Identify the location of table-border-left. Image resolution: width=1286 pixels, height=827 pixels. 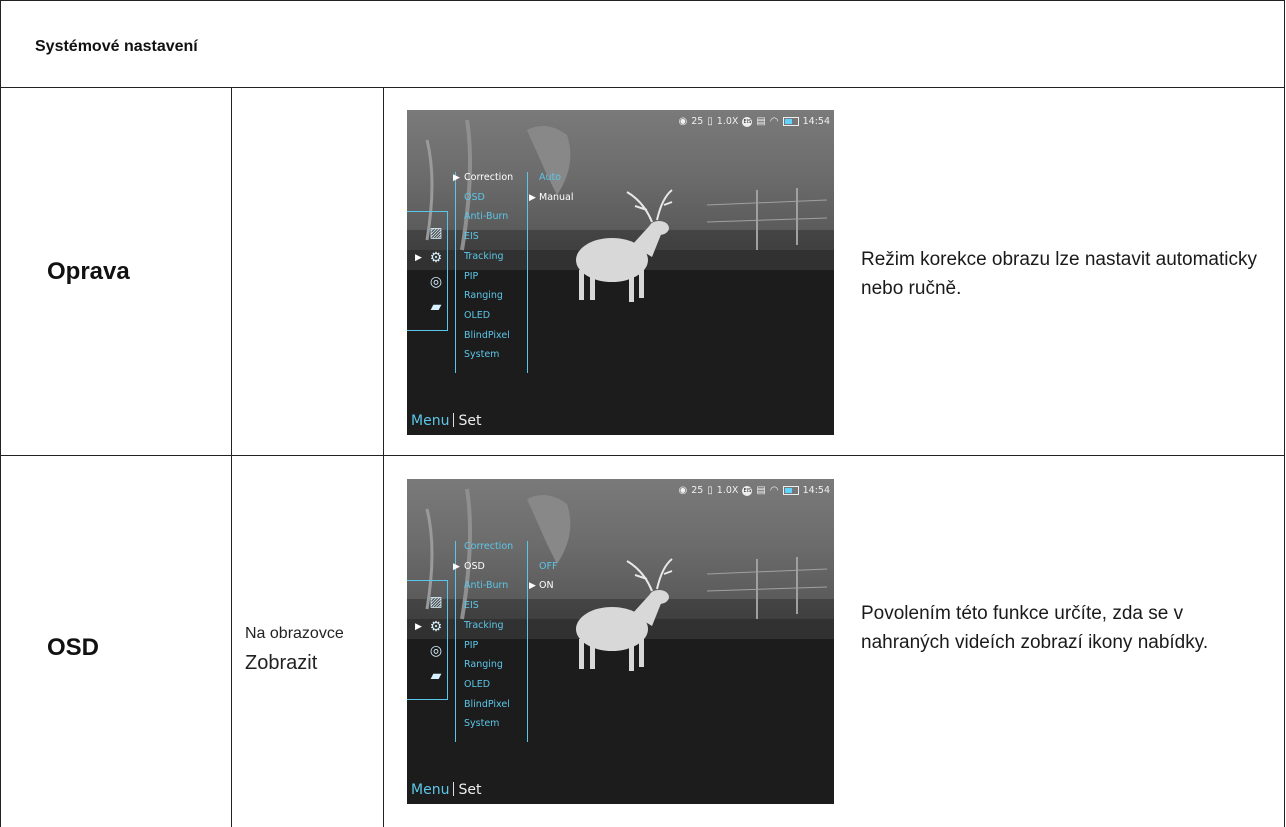
(0, 413).